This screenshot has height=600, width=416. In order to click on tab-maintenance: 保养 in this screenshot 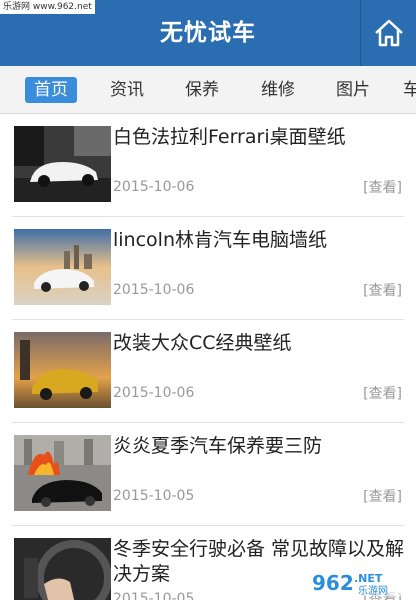, I will do `click(202, 90)`.